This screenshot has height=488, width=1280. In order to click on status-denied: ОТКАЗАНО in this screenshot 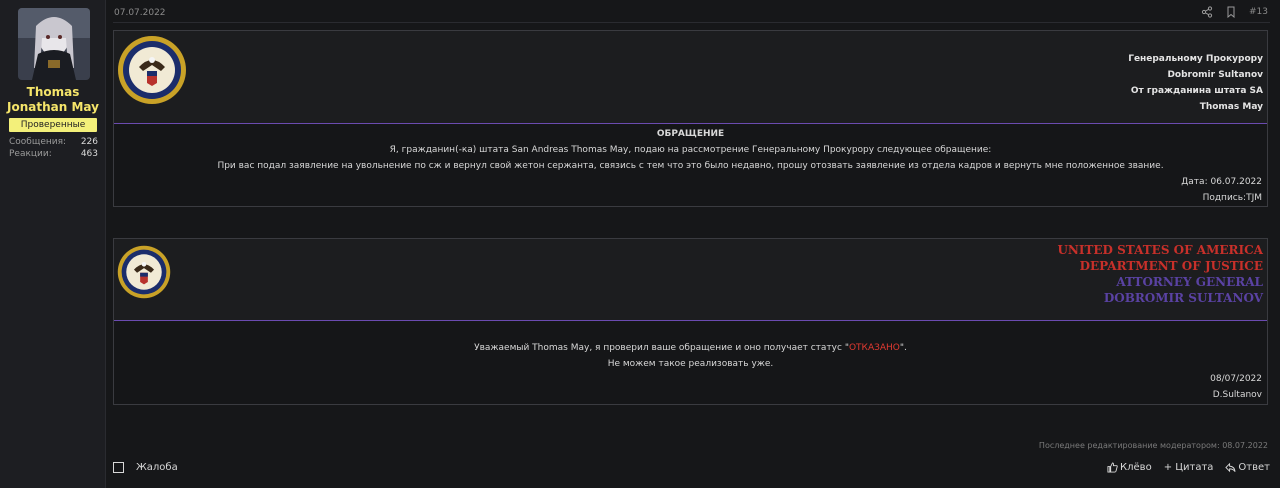, I will do `click(874, 348)`.